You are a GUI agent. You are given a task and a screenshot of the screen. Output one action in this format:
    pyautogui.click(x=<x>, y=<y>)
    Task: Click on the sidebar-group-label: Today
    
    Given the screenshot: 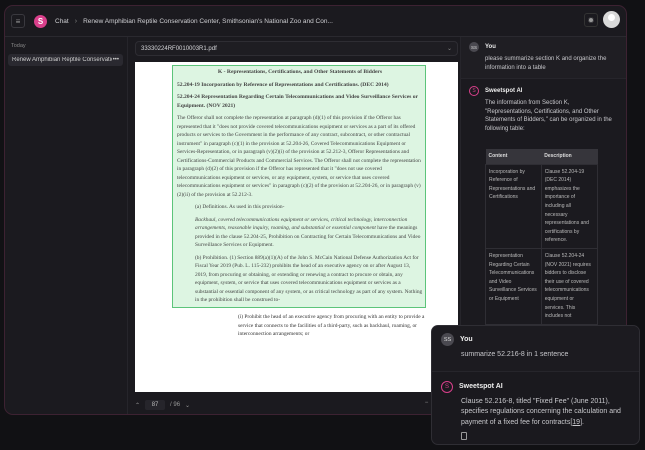 What is the action you would take?
    pyautogui.click(x=18, y=46)
    